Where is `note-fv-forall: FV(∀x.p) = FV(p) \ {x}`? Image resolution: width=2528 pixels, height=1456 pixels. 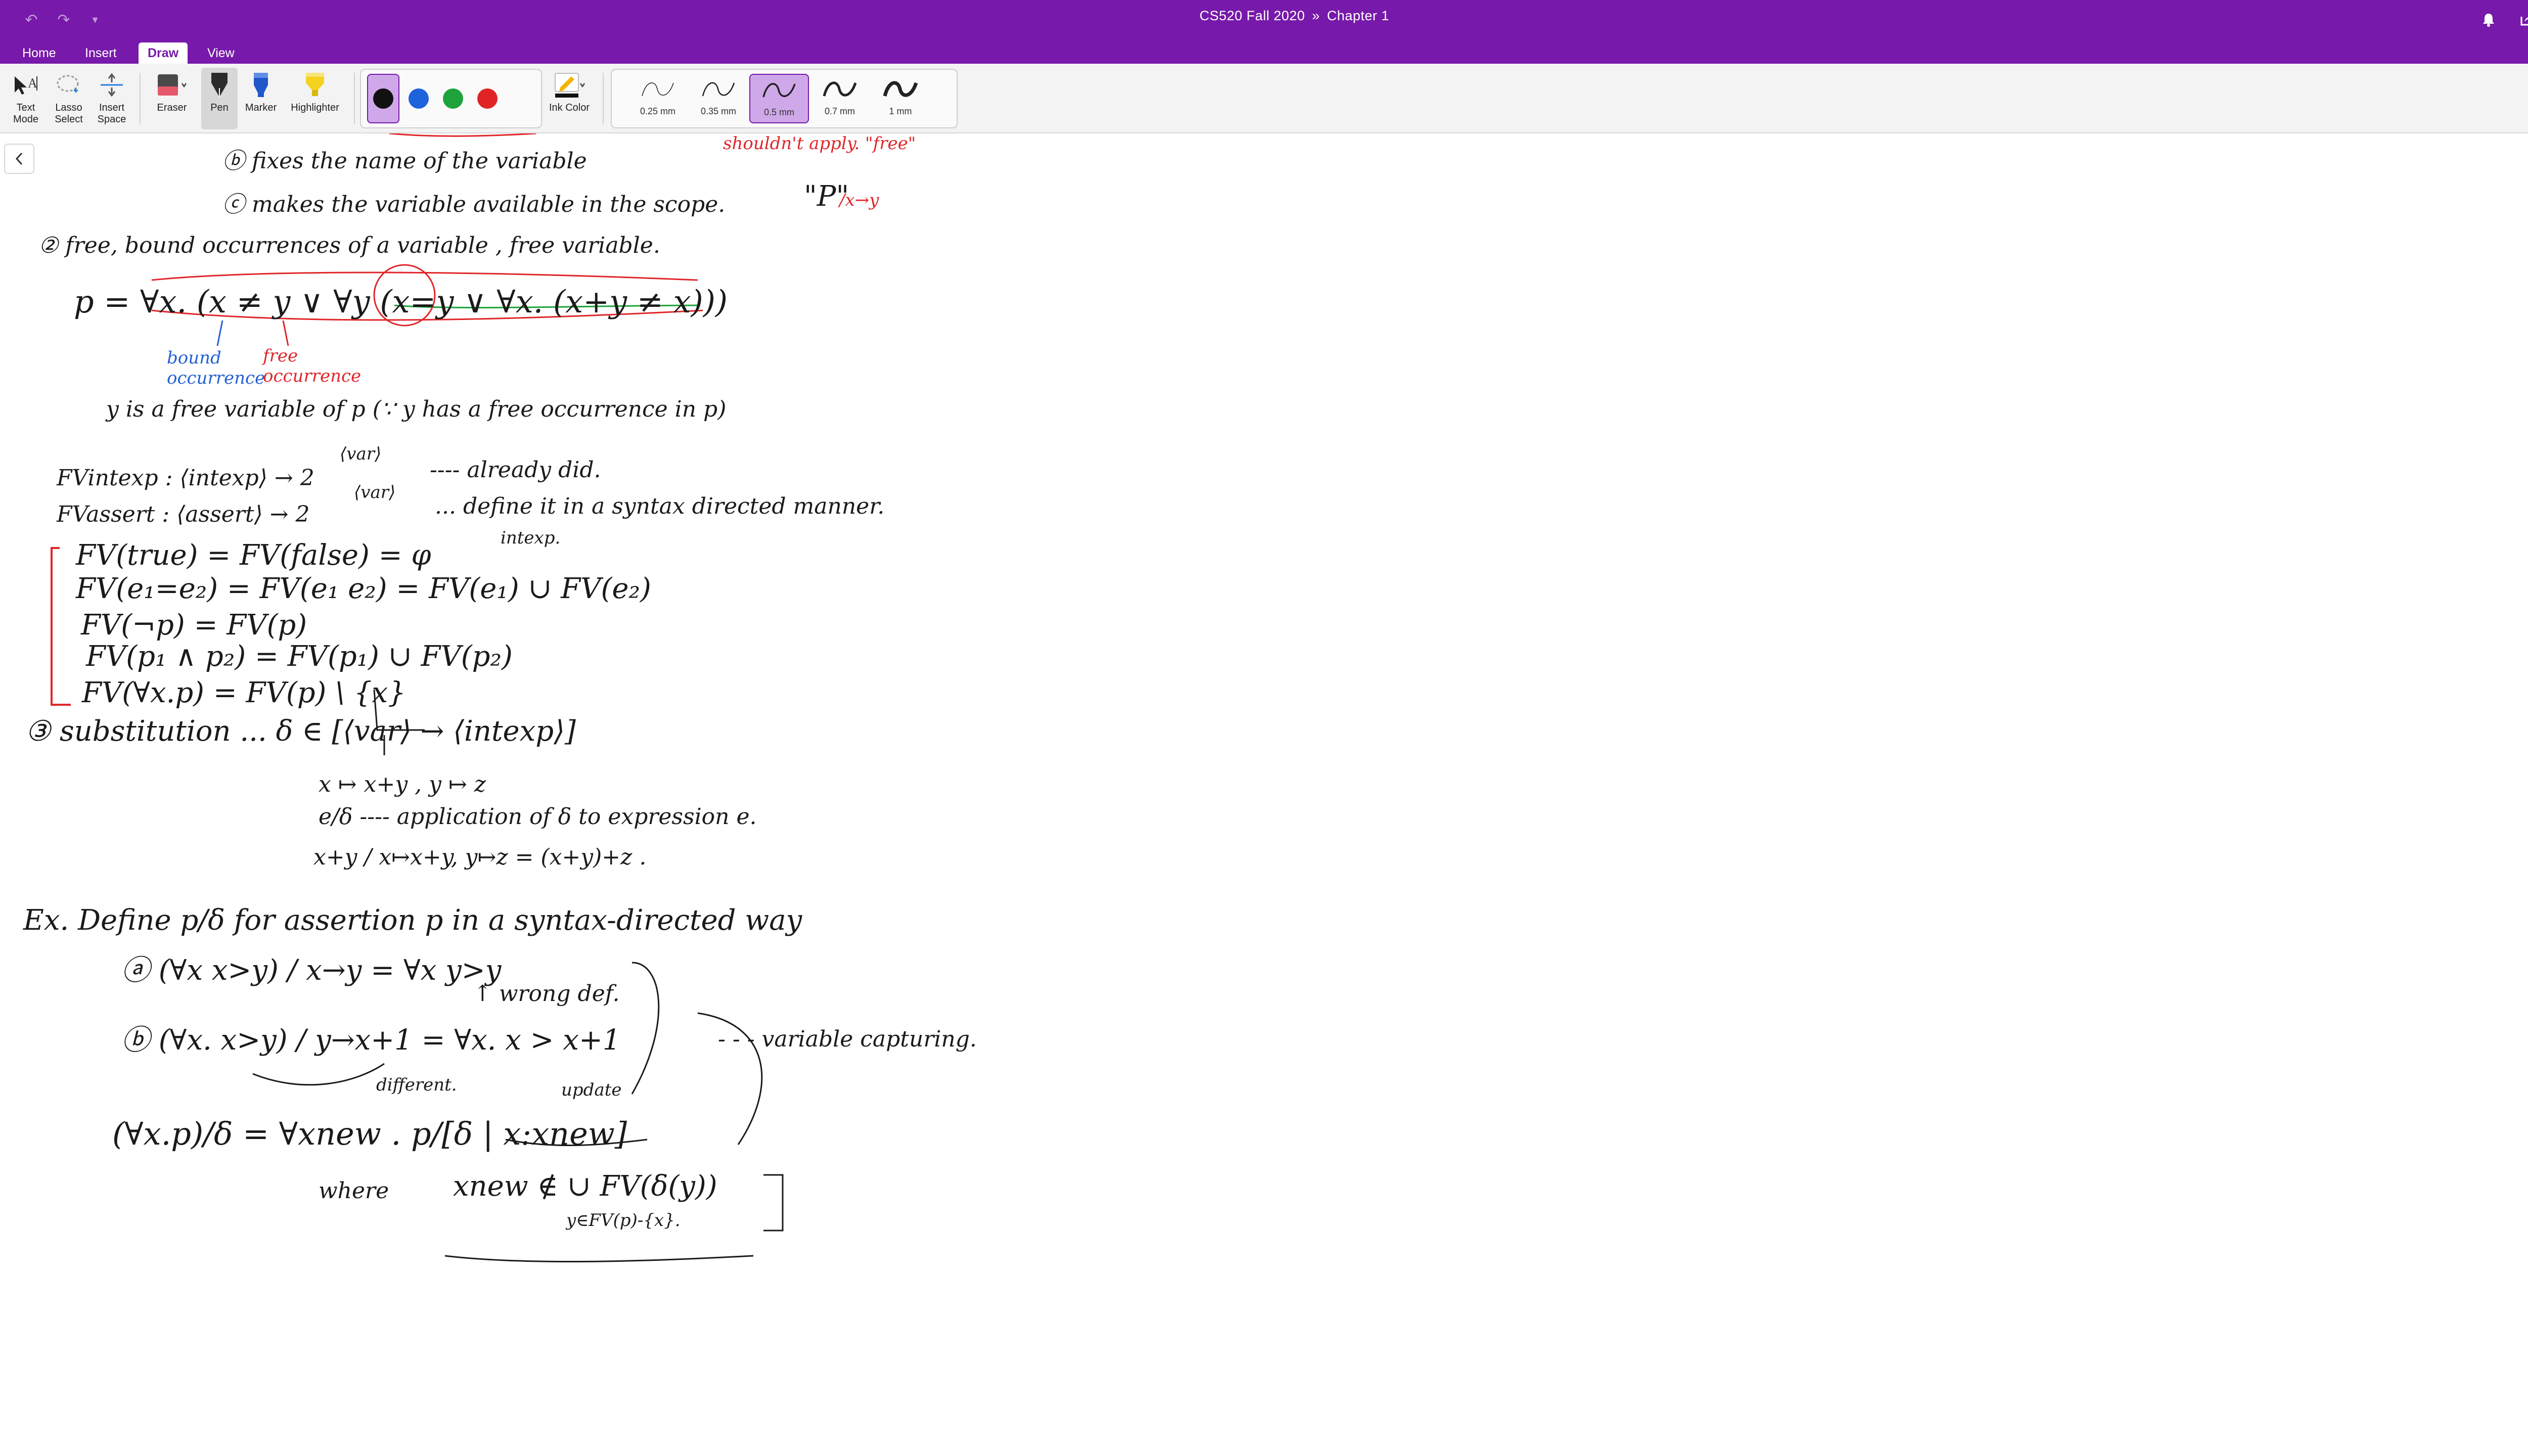
note-fv-forall: FV(∀x.p) = FV(p) \ {x} is located at coordinates (244, 692).